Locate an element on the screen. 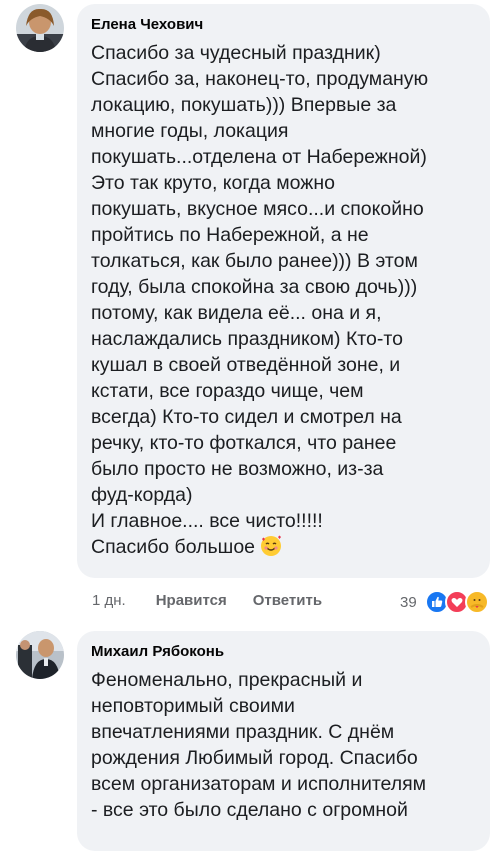 The height and width of the screenshot is (851, 504). comment-line: покушать...отделена от Набережной) is located at coordinates (259, 157).